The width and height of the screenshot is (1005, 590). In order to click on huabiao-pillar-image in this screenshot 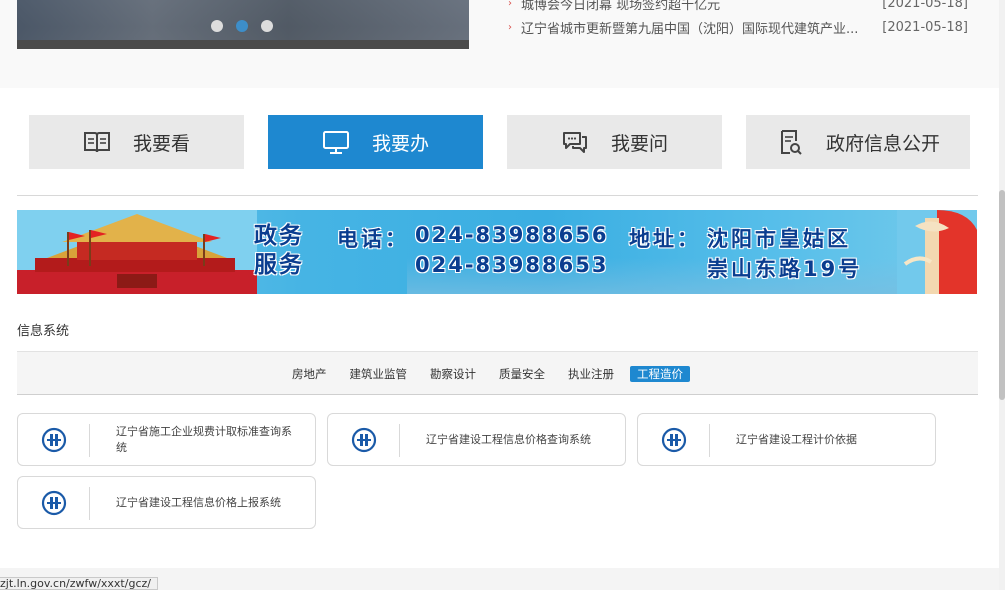, I will do `click(937, 252)`.